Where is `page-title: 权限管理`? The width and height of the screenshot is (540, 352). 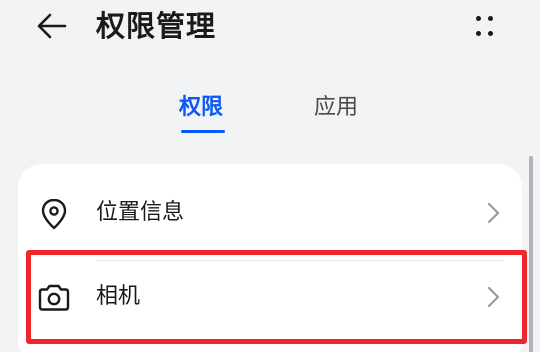 page-title: 权限管理 is located at coordinates (156, 26).